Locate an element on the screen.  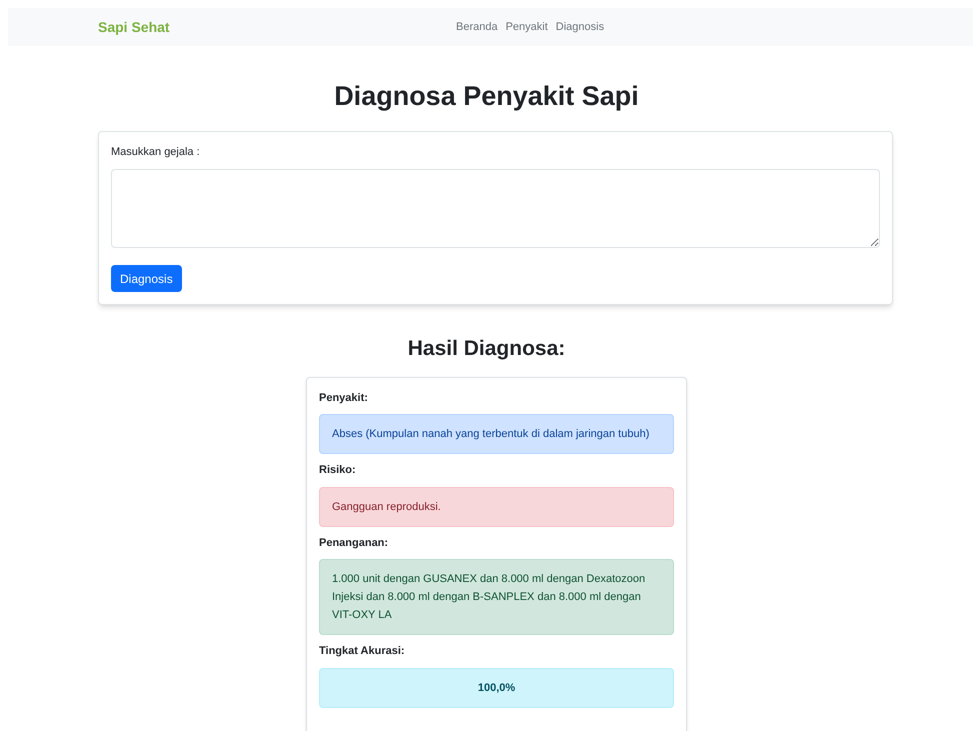
accuracy-alert: 100,0% is located at coordinates (496, 688).